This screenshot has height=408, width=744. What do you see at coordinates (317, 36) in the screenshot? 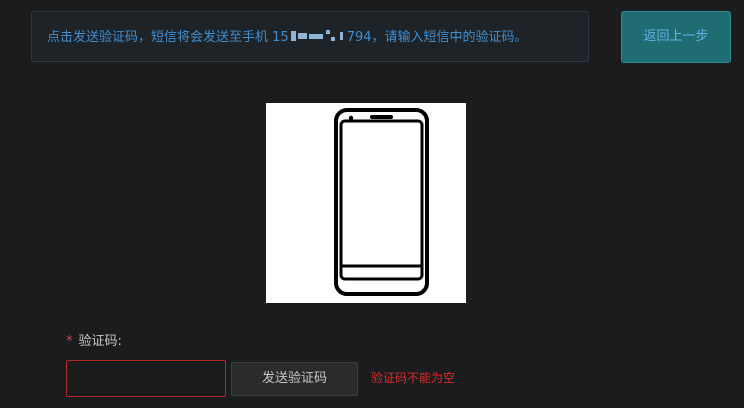
I see `masked-phone-digits` at bounding box center [317, 36].